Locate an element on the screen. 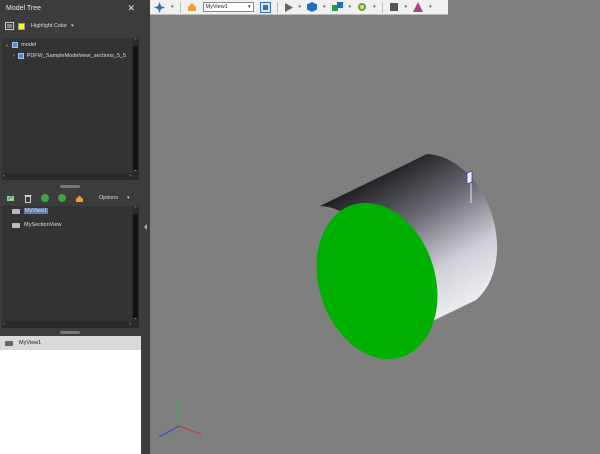 The image size is (600, 454). options-button: Options is located at coordinates (108, 198).